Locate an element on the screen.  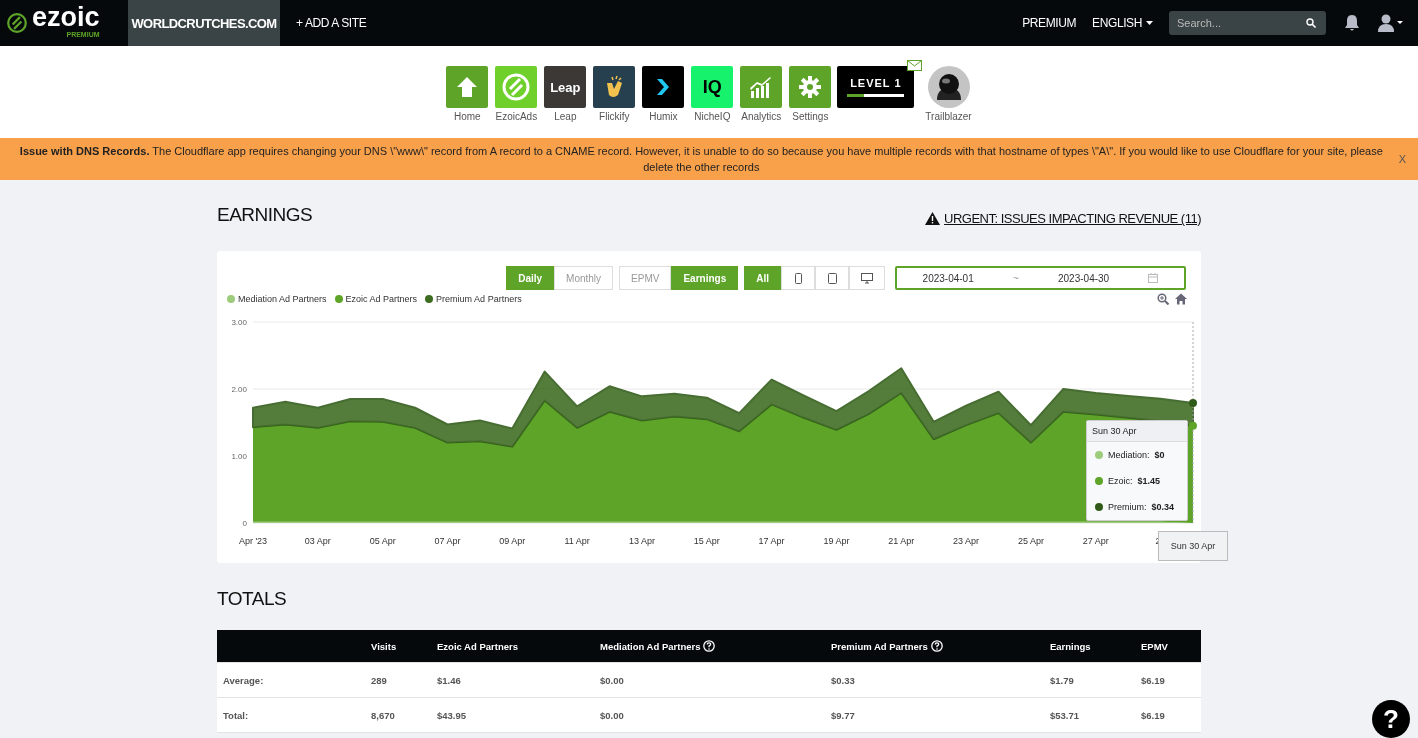
table-cell: 289 is located at coordinates (379, 680).